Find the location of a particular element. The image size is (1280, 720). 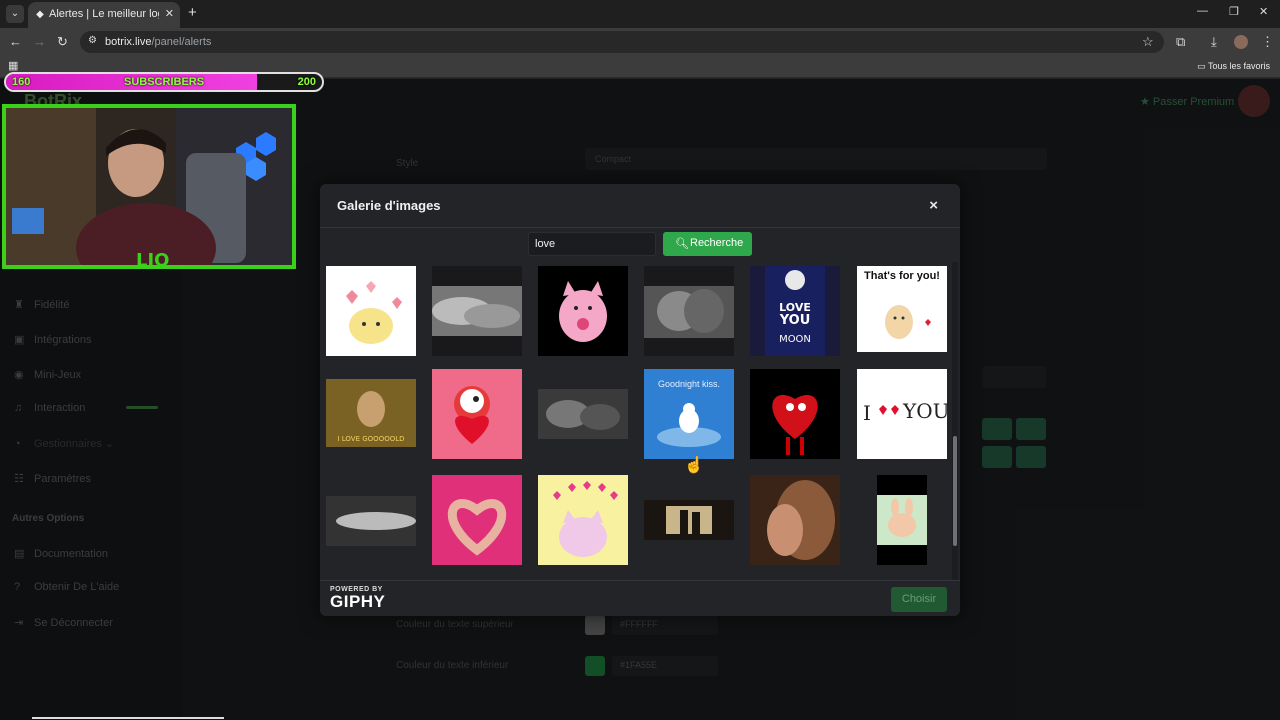

apps-grid-icon: ▦ is located at coordinates (13, 65).